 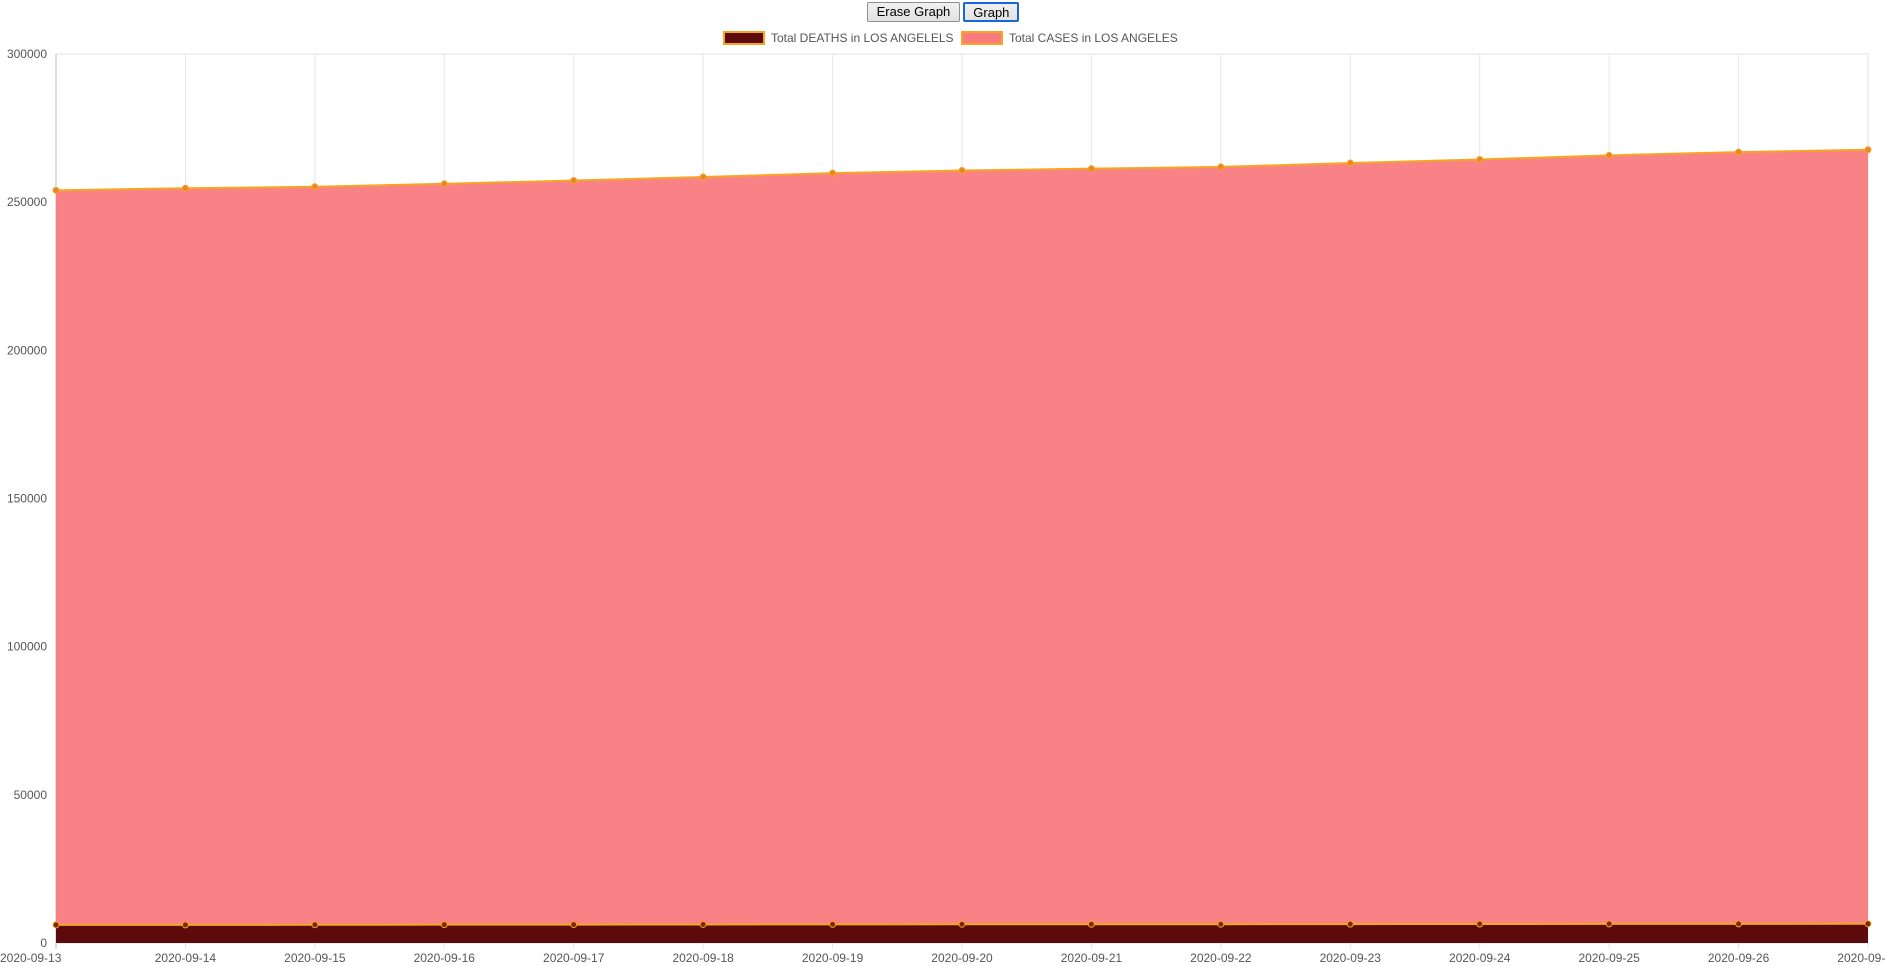 I want to click on x-tick-label-10: 2020-09-23, so click(x=1351, y=958).